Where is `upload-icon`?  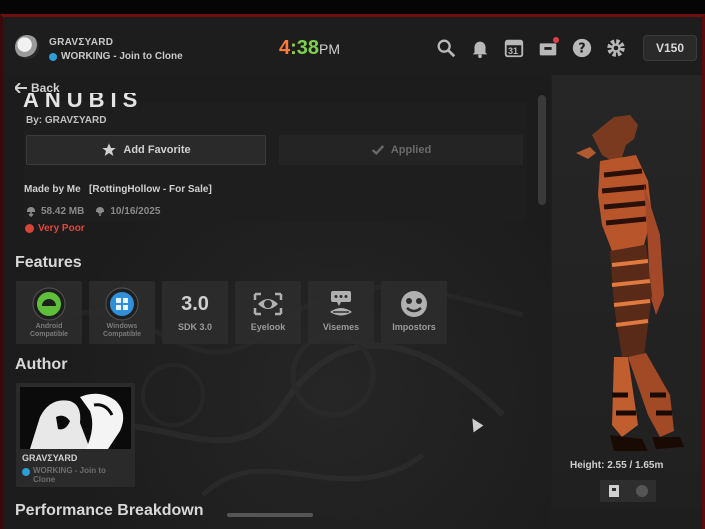
upload-icon is located at coordinates (100, 211).